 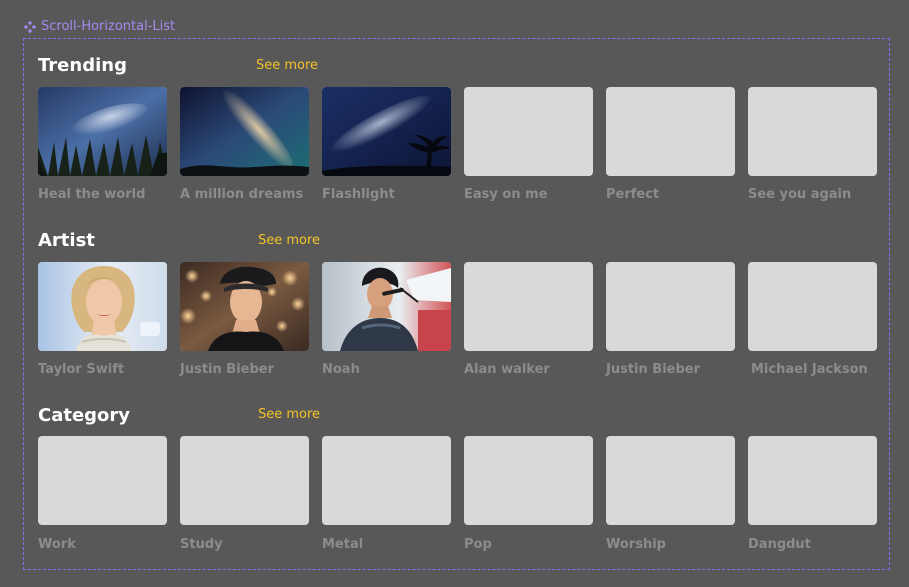 What do you see at coordinates (241, 195) in the screenshot?
I see `trending-label-2: A million dreams` at bounding box center [241, 195].